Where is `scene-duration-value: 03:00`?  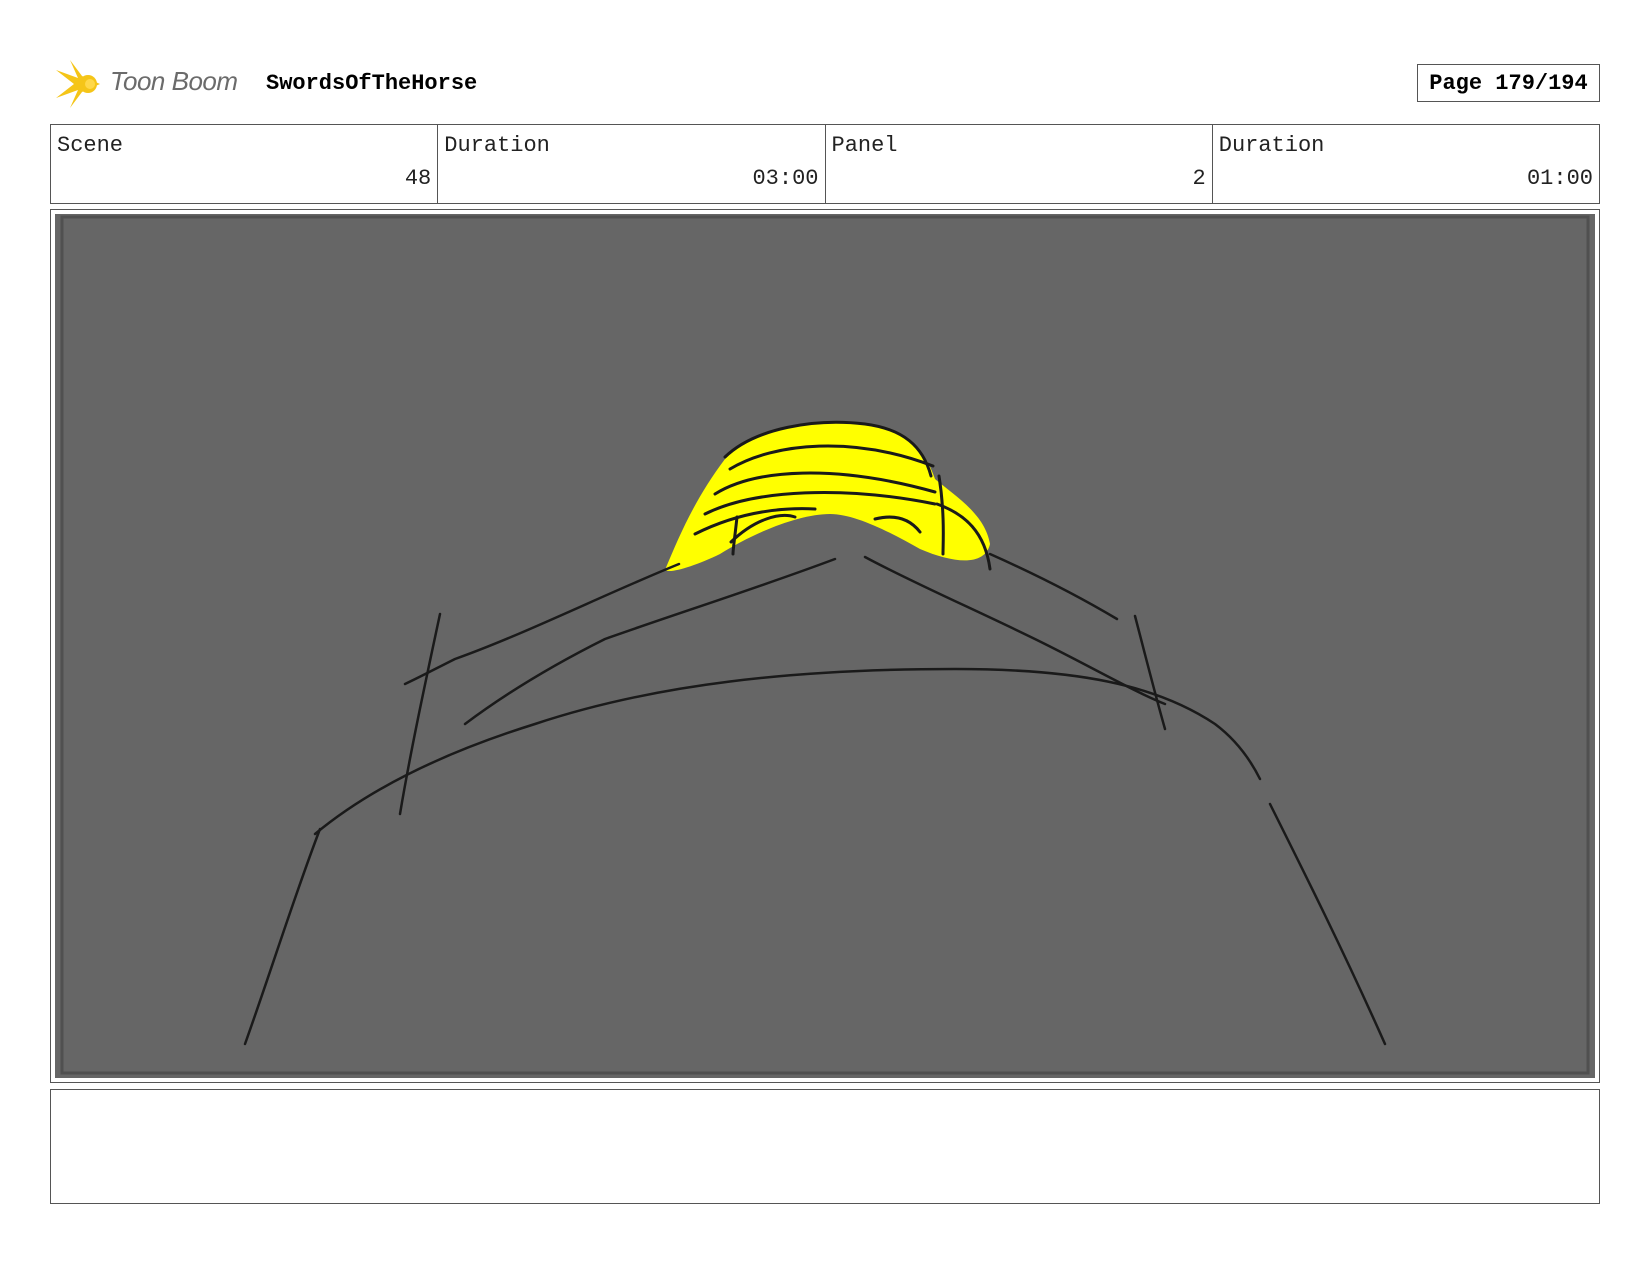
scene-duration-value: 03:00 is located at coordinates (785, 178).